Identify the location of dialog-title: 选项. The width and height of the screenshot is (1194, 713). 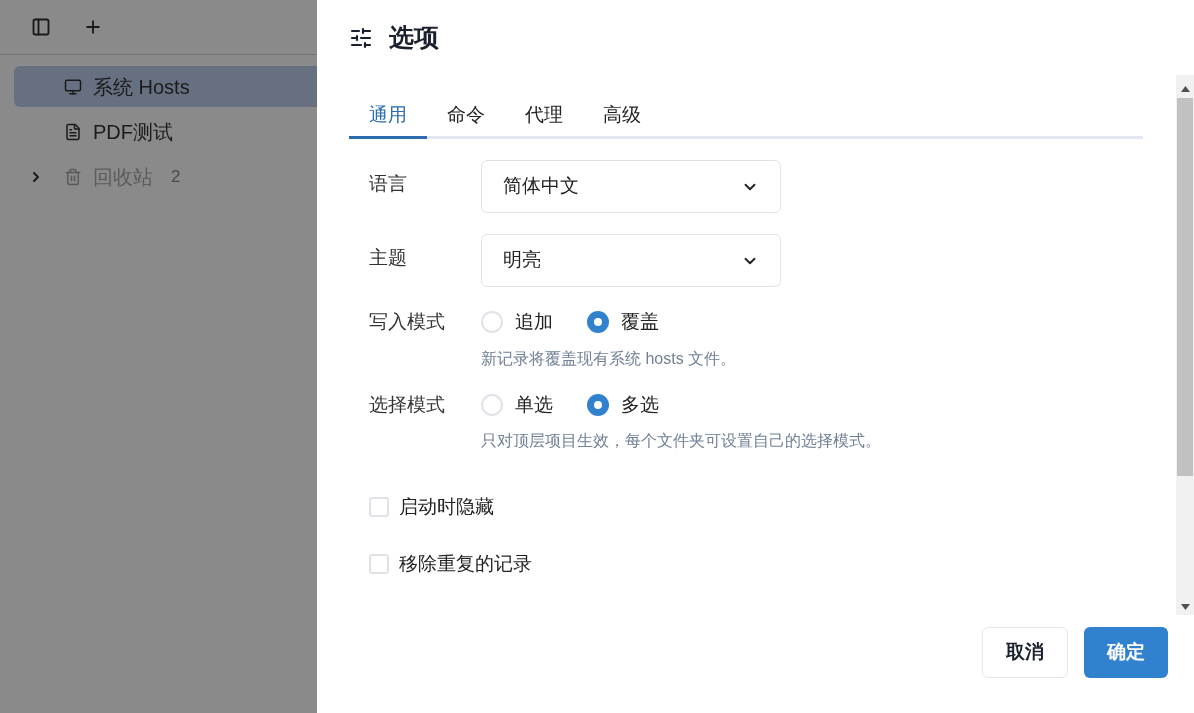
(414, 37).